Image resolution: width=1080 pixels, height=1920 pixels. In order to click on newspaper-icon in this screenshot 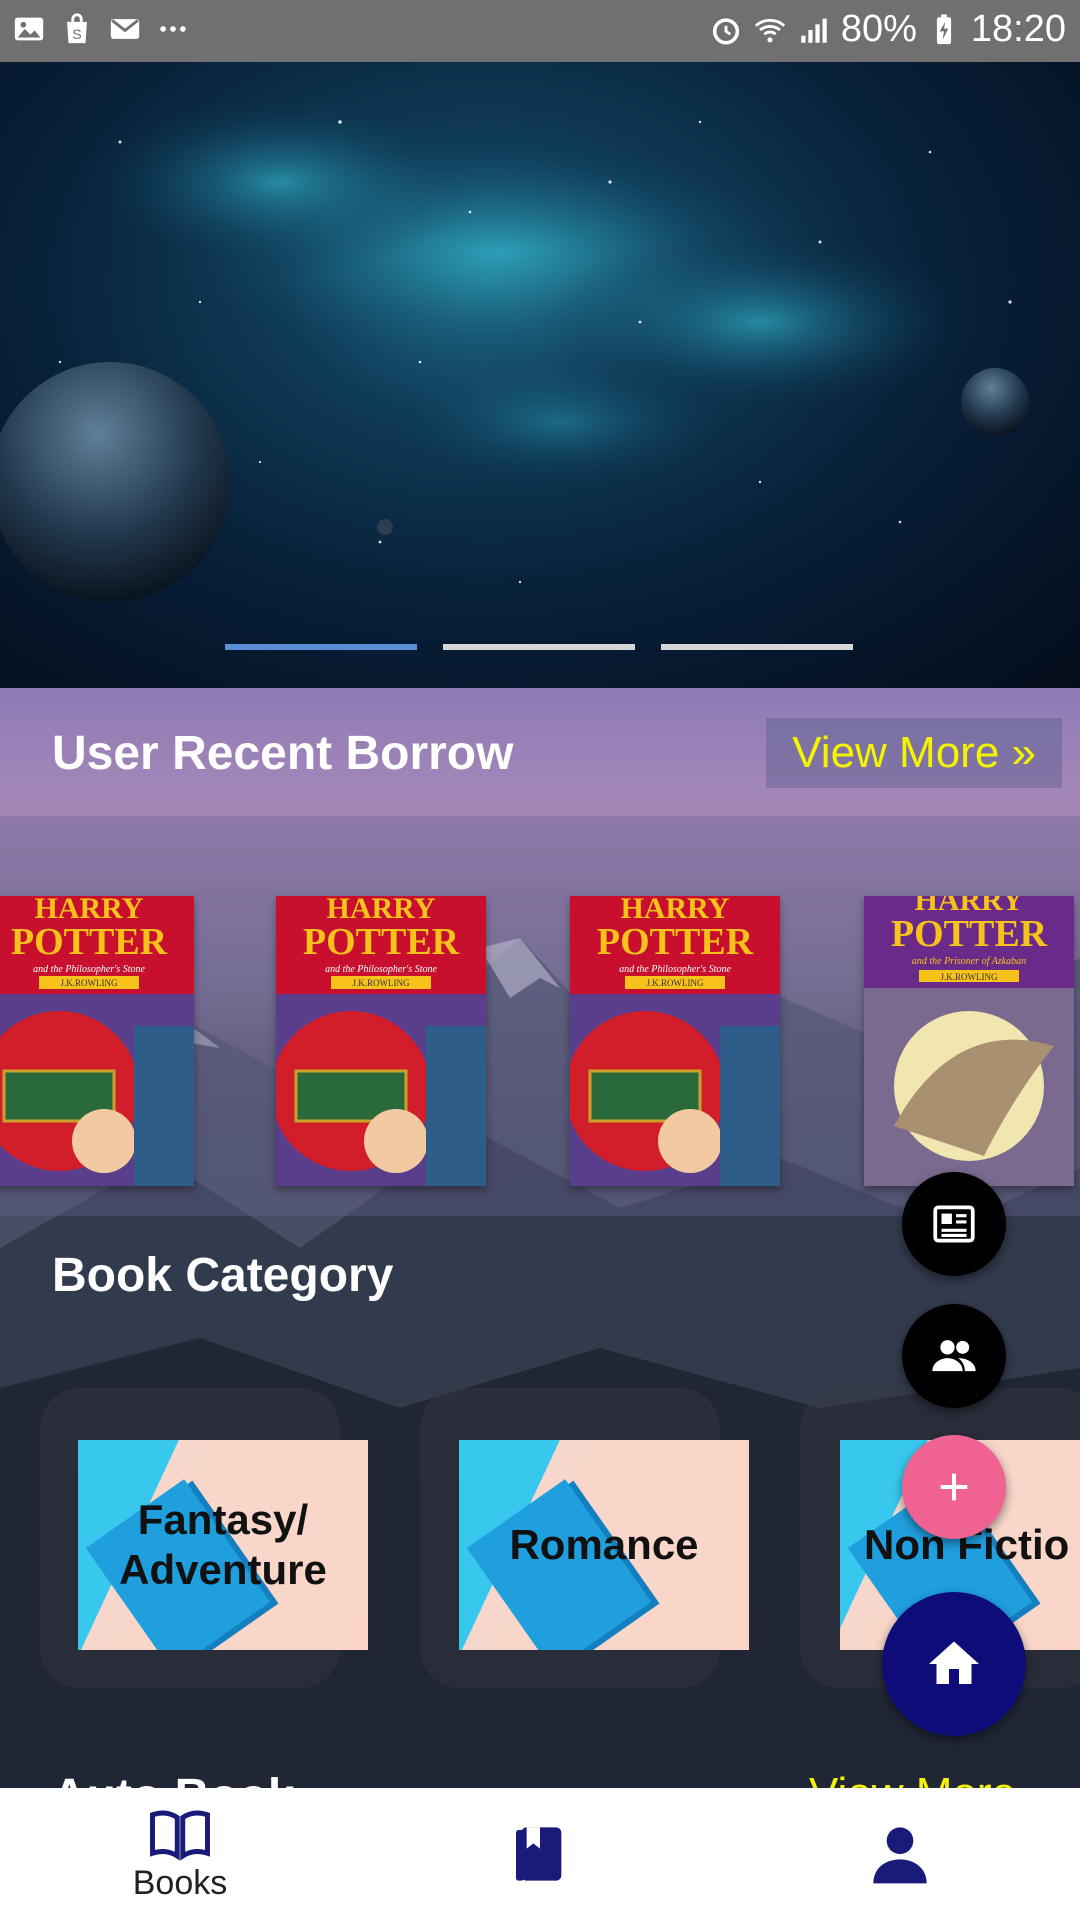, I will do `click(954, 1224)`.